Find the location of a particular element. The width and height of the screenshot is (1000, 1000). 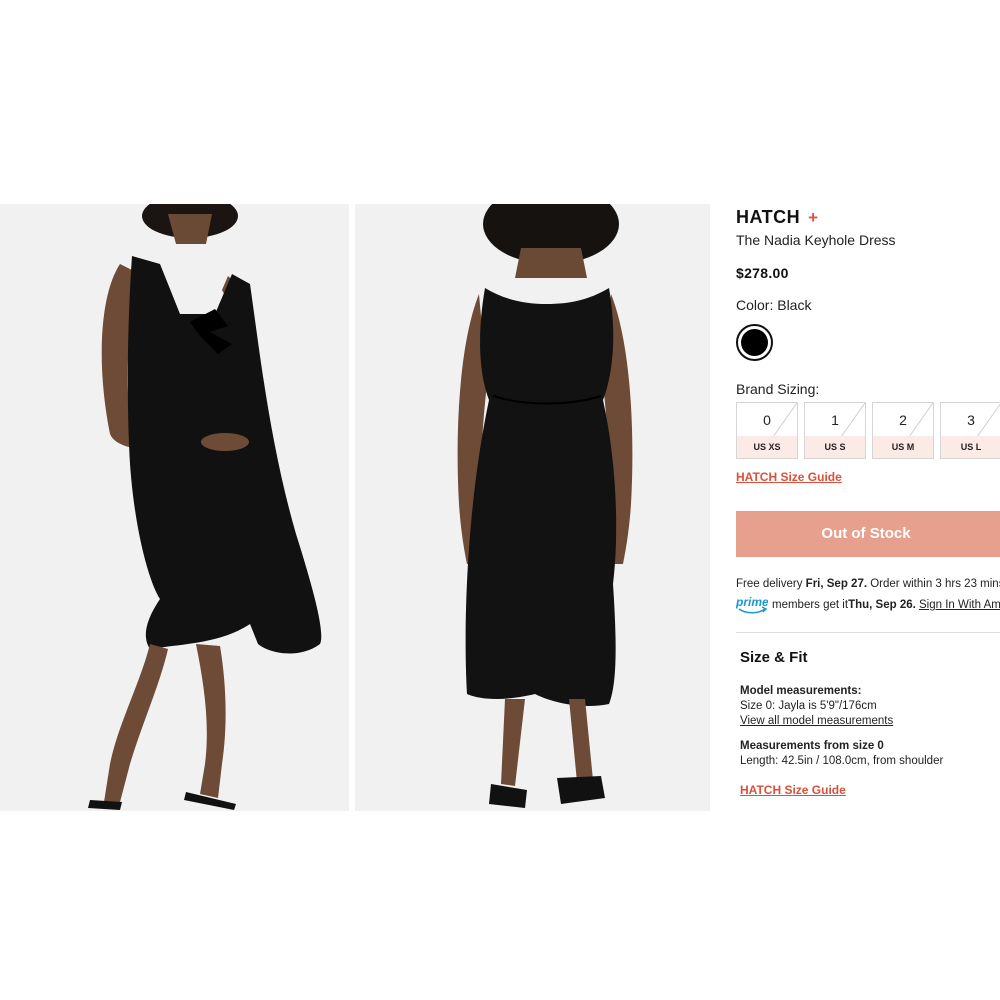

size-us-label: US M is located at coordinates (903, 447).